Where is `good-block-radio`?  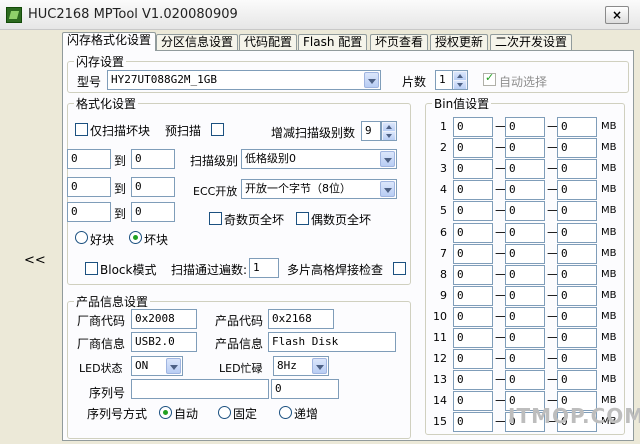
good-block-radio is located at coordinates (81, 237).